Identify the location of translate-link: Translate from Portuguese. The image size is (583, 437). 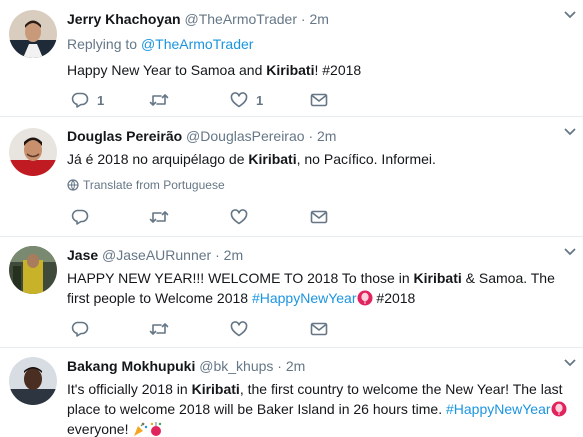
(320, 185).